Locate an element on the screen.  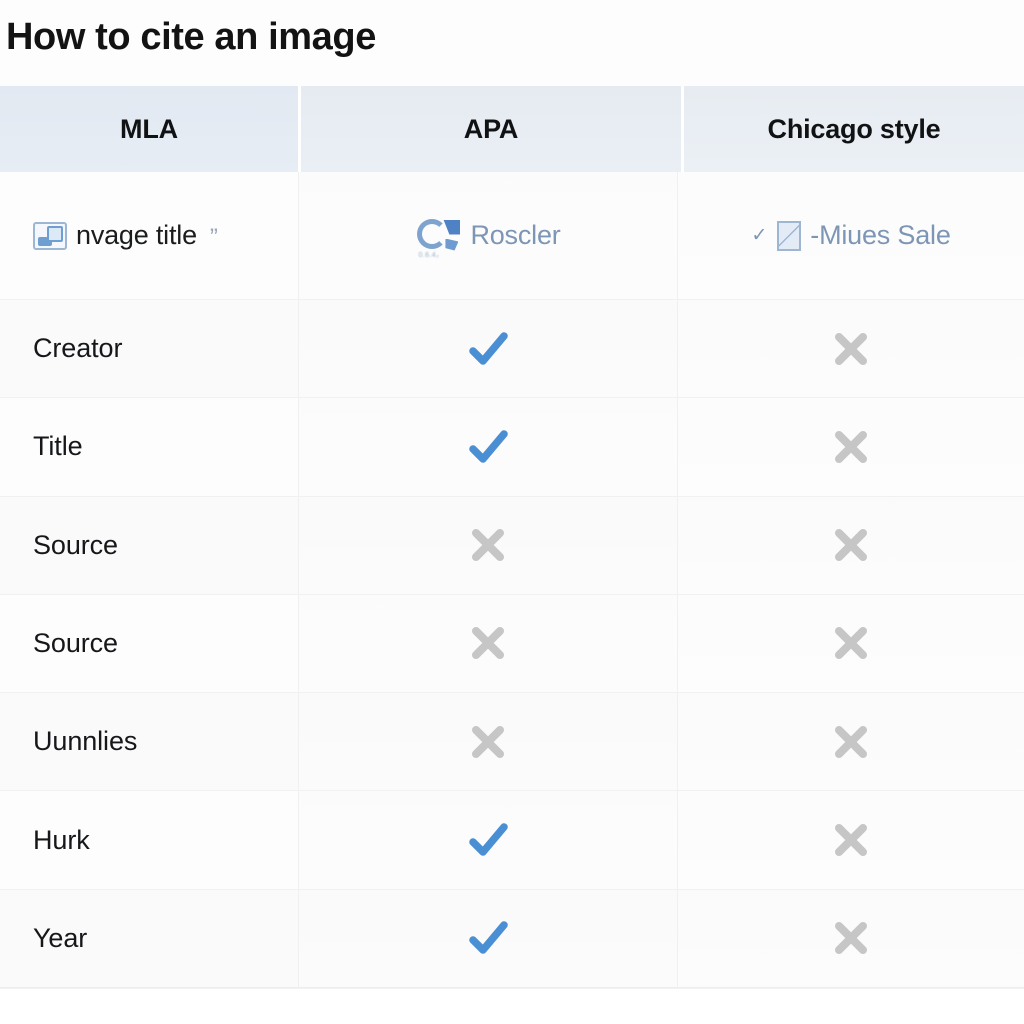
table-row: Title is located at coordinates (512, 447).